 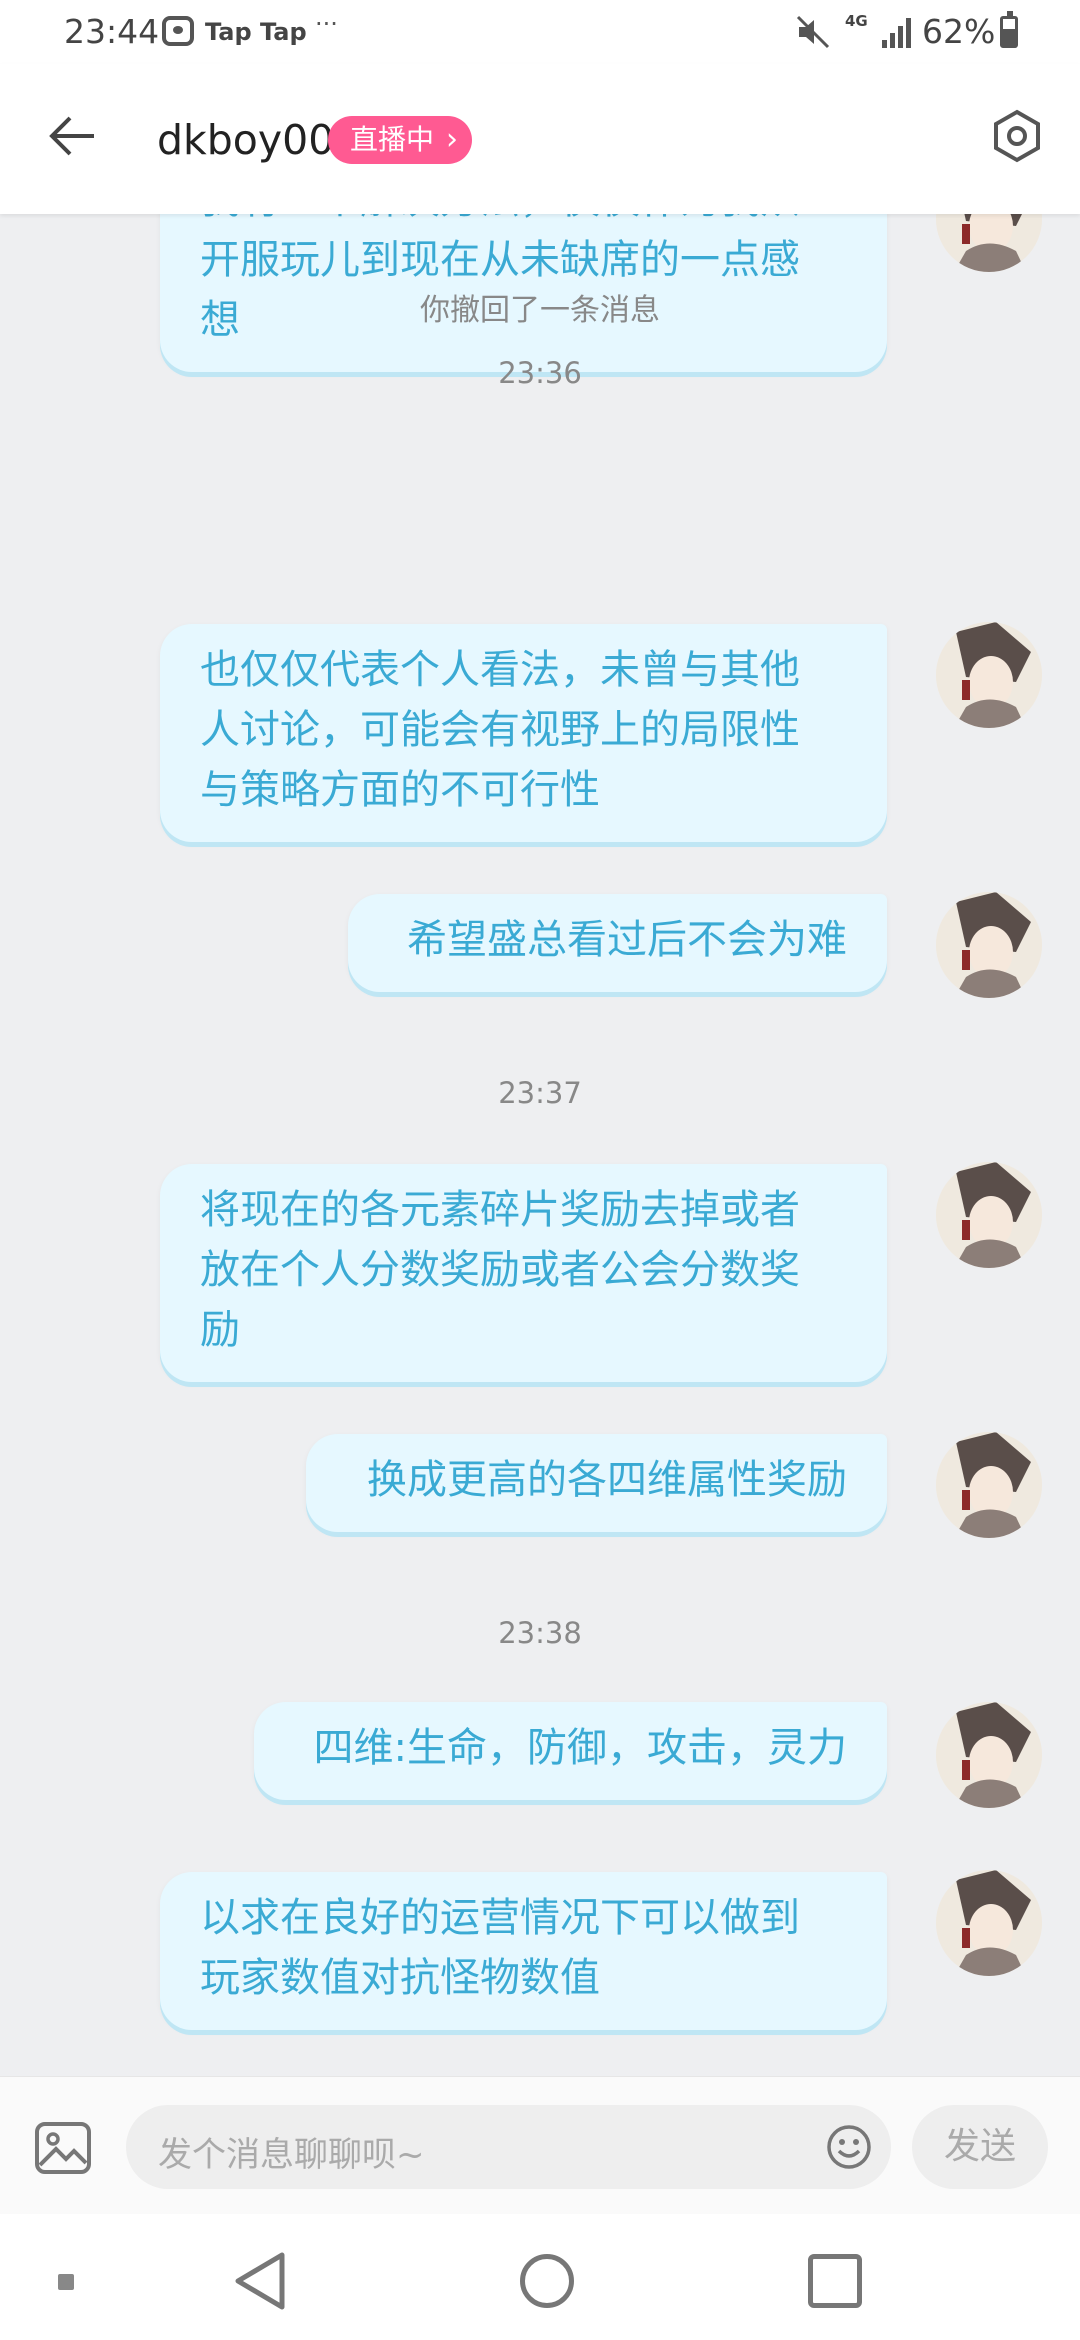 I want to click on chat-title: dkboy00, so click(x=245, y=140).